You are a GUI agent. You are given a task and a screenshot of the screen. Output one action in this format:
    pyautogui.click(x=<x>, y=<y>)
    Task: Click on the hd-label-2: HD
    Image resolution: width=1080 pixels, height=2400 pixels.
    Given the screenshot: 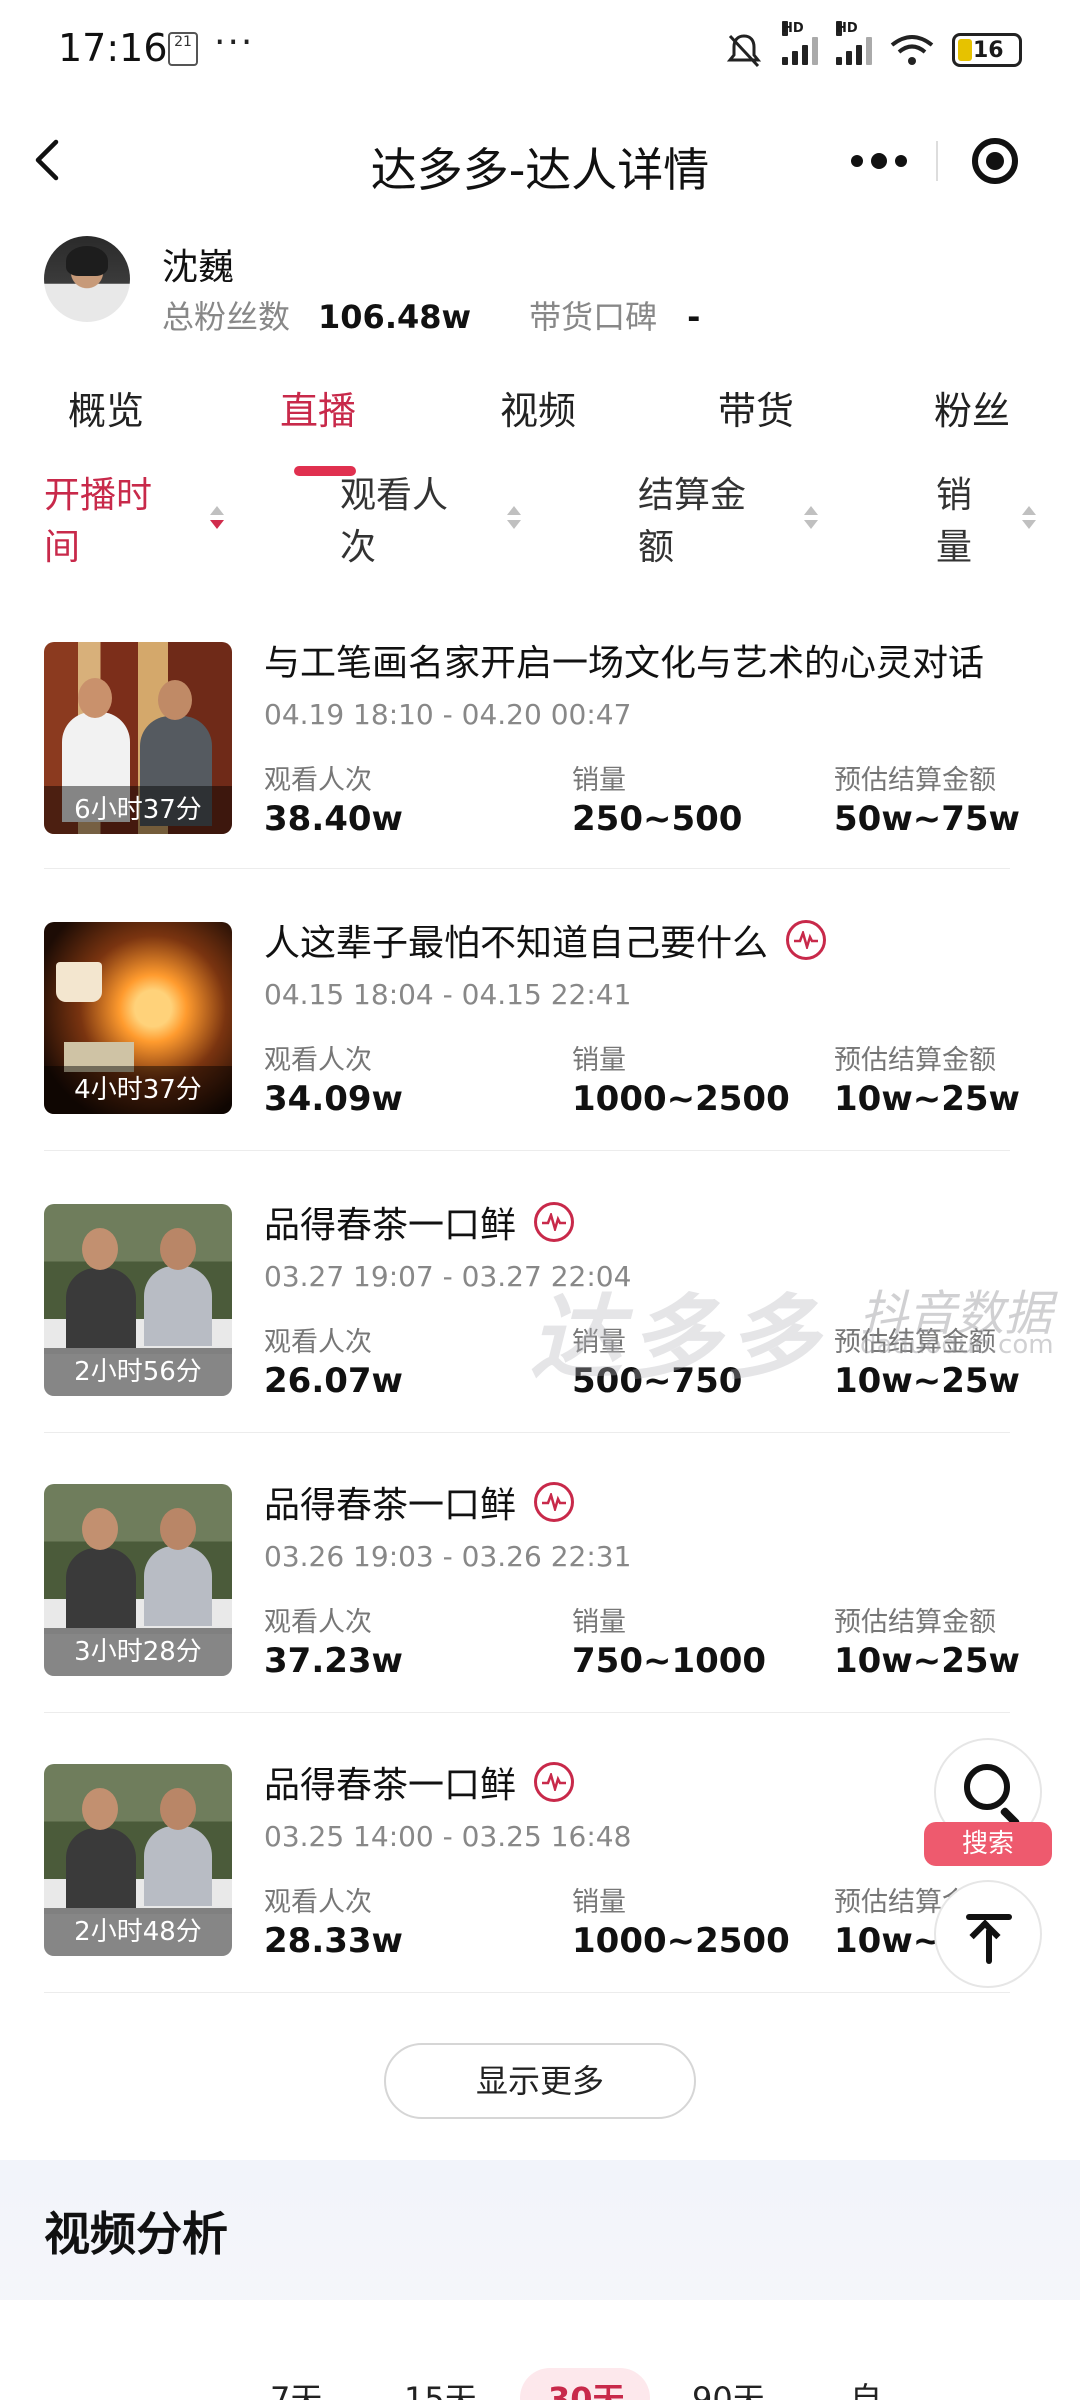 What is the action you would take?
    pyautogui.click(x=847, y=28)
    